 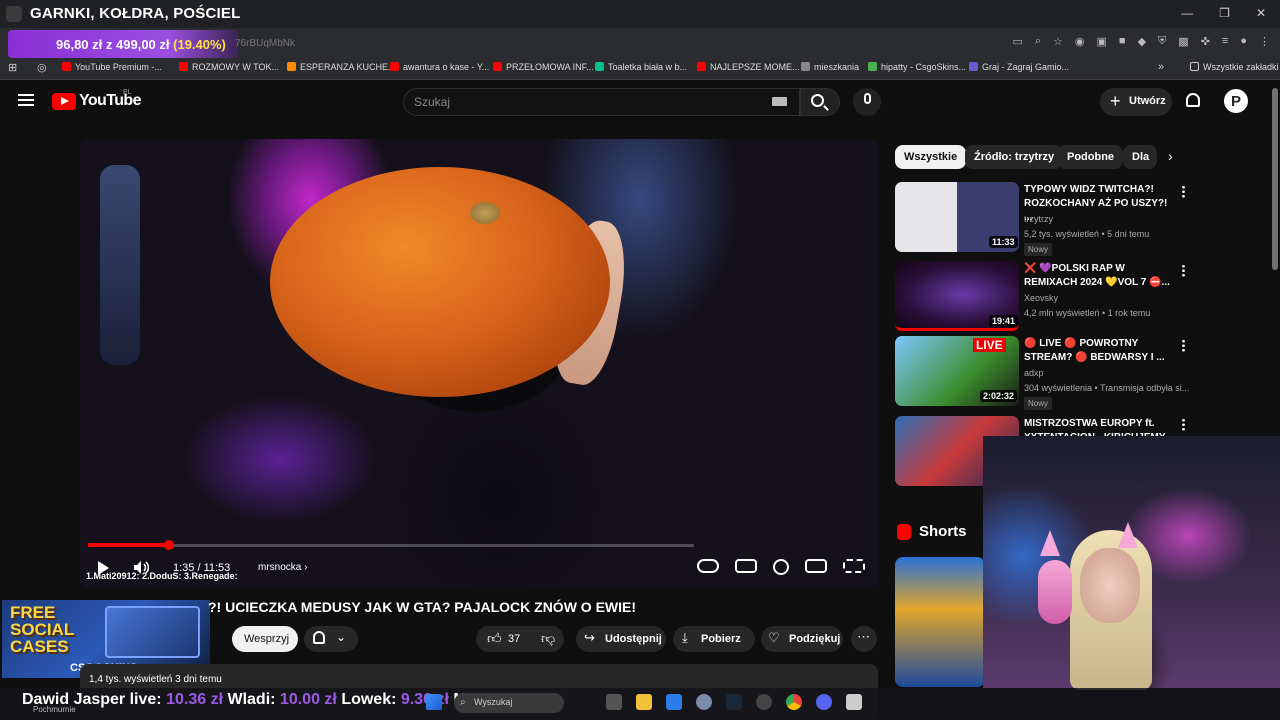 I want to click on profile-icon: ●, so click(x=1243, y=41).